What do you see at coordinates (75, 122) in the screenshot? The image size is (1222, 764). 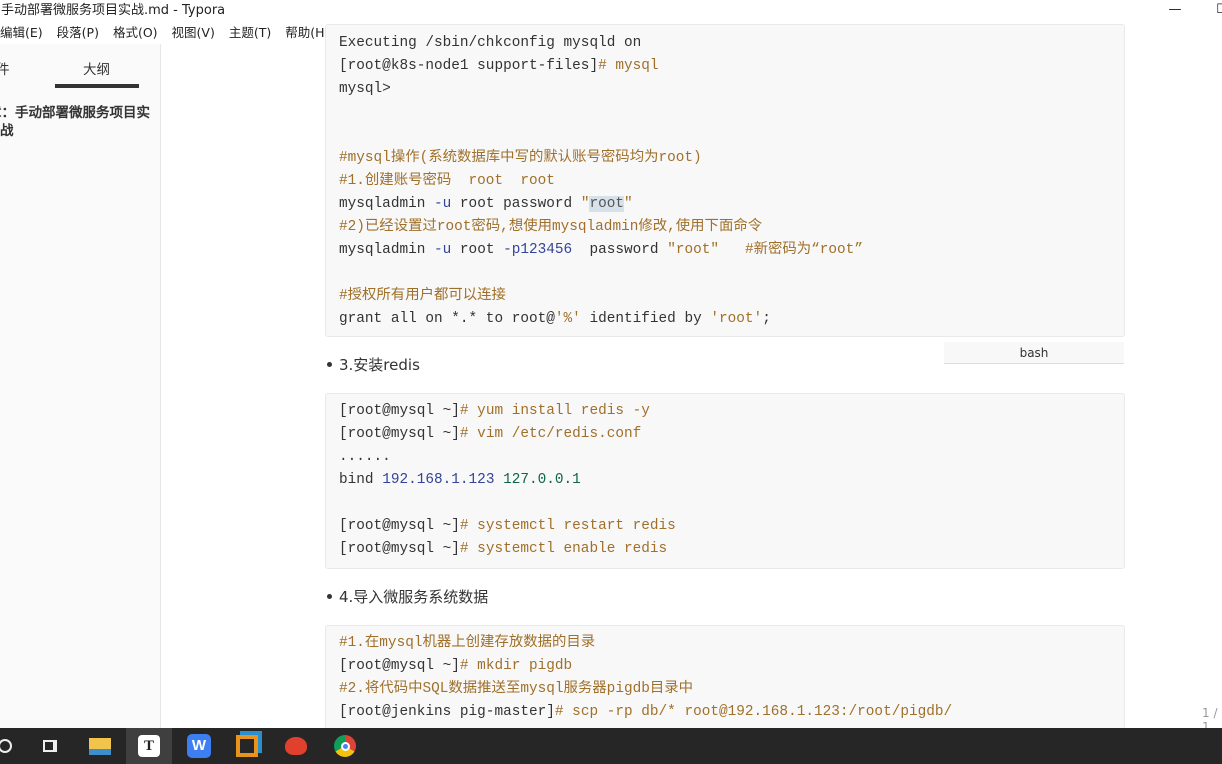 I see `outline-item: 章：手动部署微服务项目实战` at bounding box center [75, 122].